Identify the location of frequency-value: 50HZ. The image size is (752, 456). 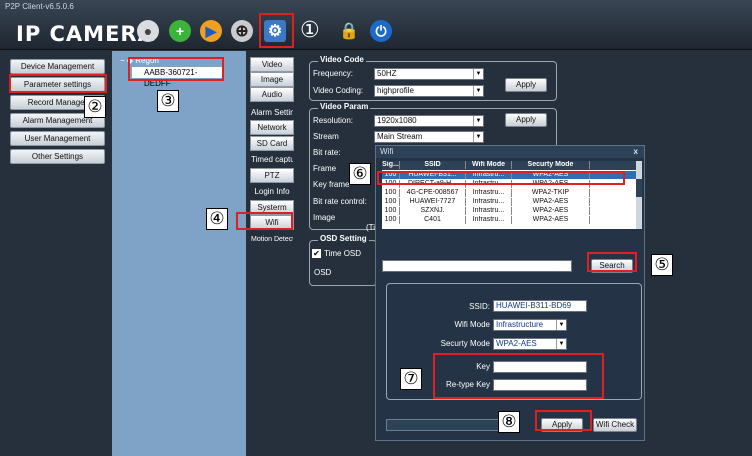
(387, 73).